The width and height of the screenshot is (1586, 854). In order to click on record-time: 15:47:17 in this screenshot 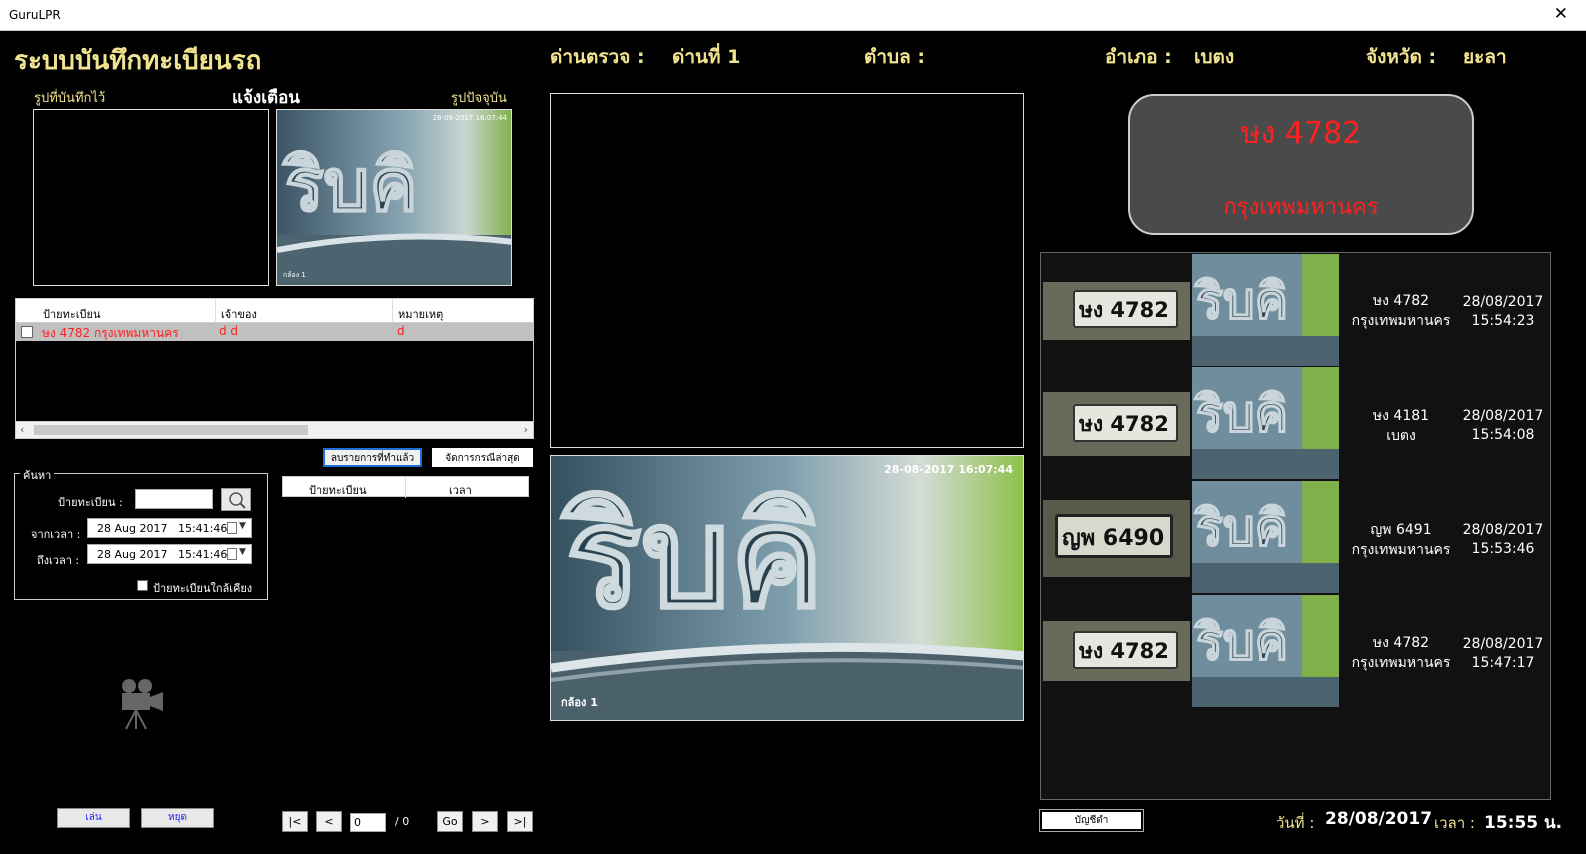, I will do `click(1503, 663)`.